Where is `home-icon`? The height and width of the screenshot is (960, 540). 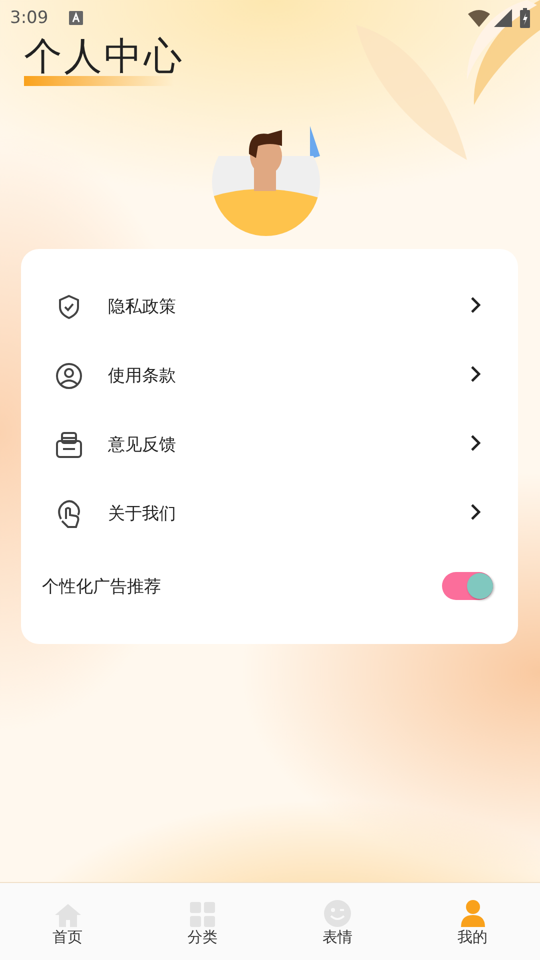 home-icon is located at coordinates (67, 915).